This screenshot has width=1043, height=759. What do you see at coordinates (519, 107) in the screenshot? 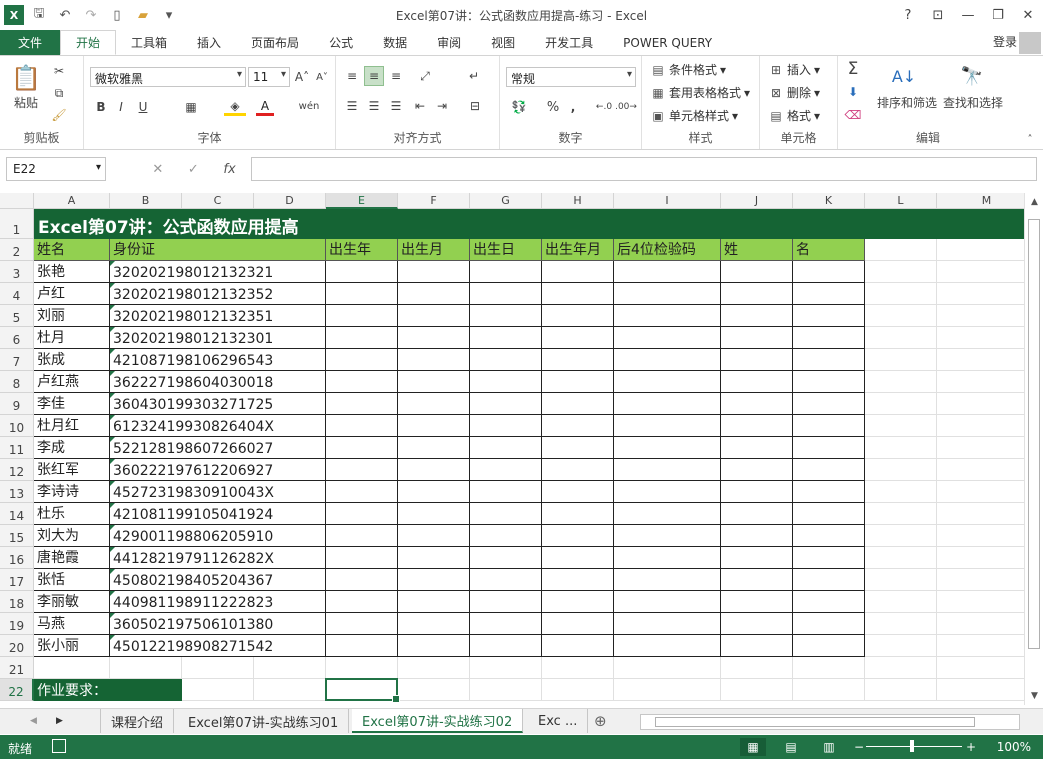
I see `accounting-format-icon: 💱` at bounding box center [519, 107].